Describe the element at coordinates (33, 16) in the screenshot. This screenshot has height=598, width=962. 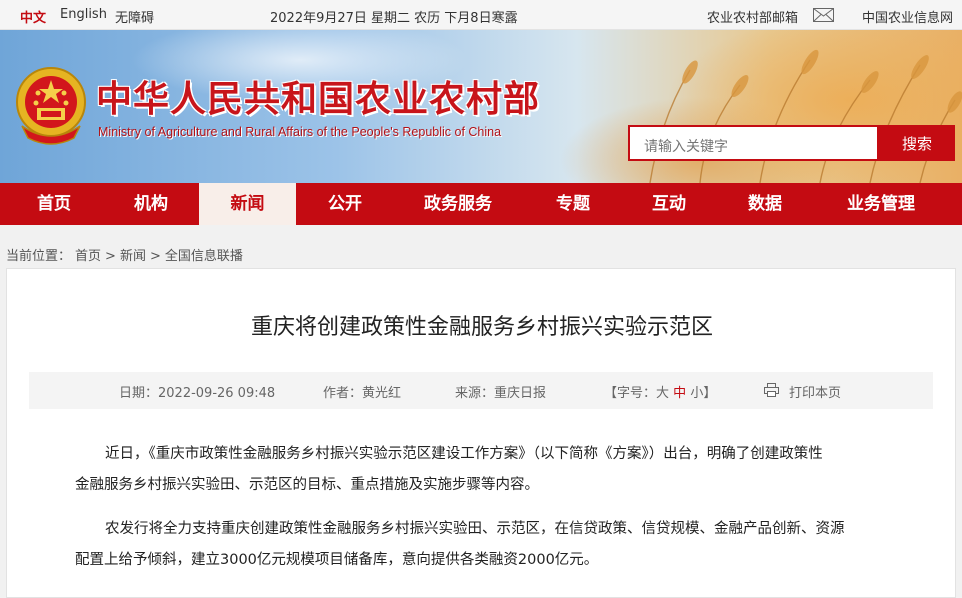
I see `language-chinese-link: 中文` at that location.